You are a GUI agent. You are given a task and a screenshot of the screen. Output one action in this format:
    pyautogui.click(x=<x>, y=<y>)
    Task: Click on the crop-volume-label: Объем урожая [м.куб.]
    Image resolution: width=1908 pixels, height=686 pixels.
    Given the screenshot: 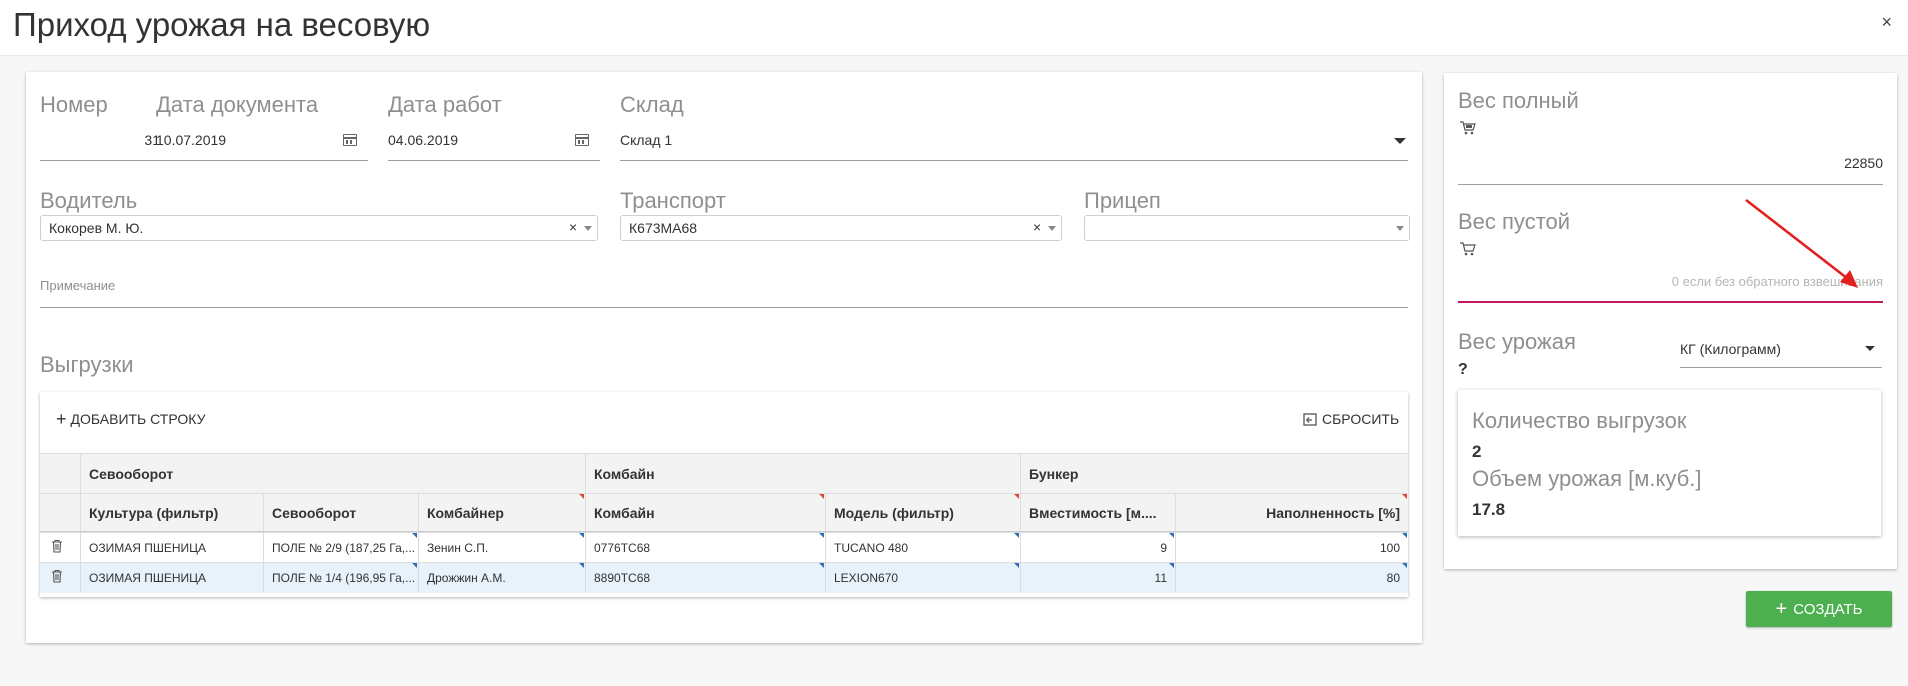 What is the action you would take?
    pyautogui.click(x=1587, y=478)
    